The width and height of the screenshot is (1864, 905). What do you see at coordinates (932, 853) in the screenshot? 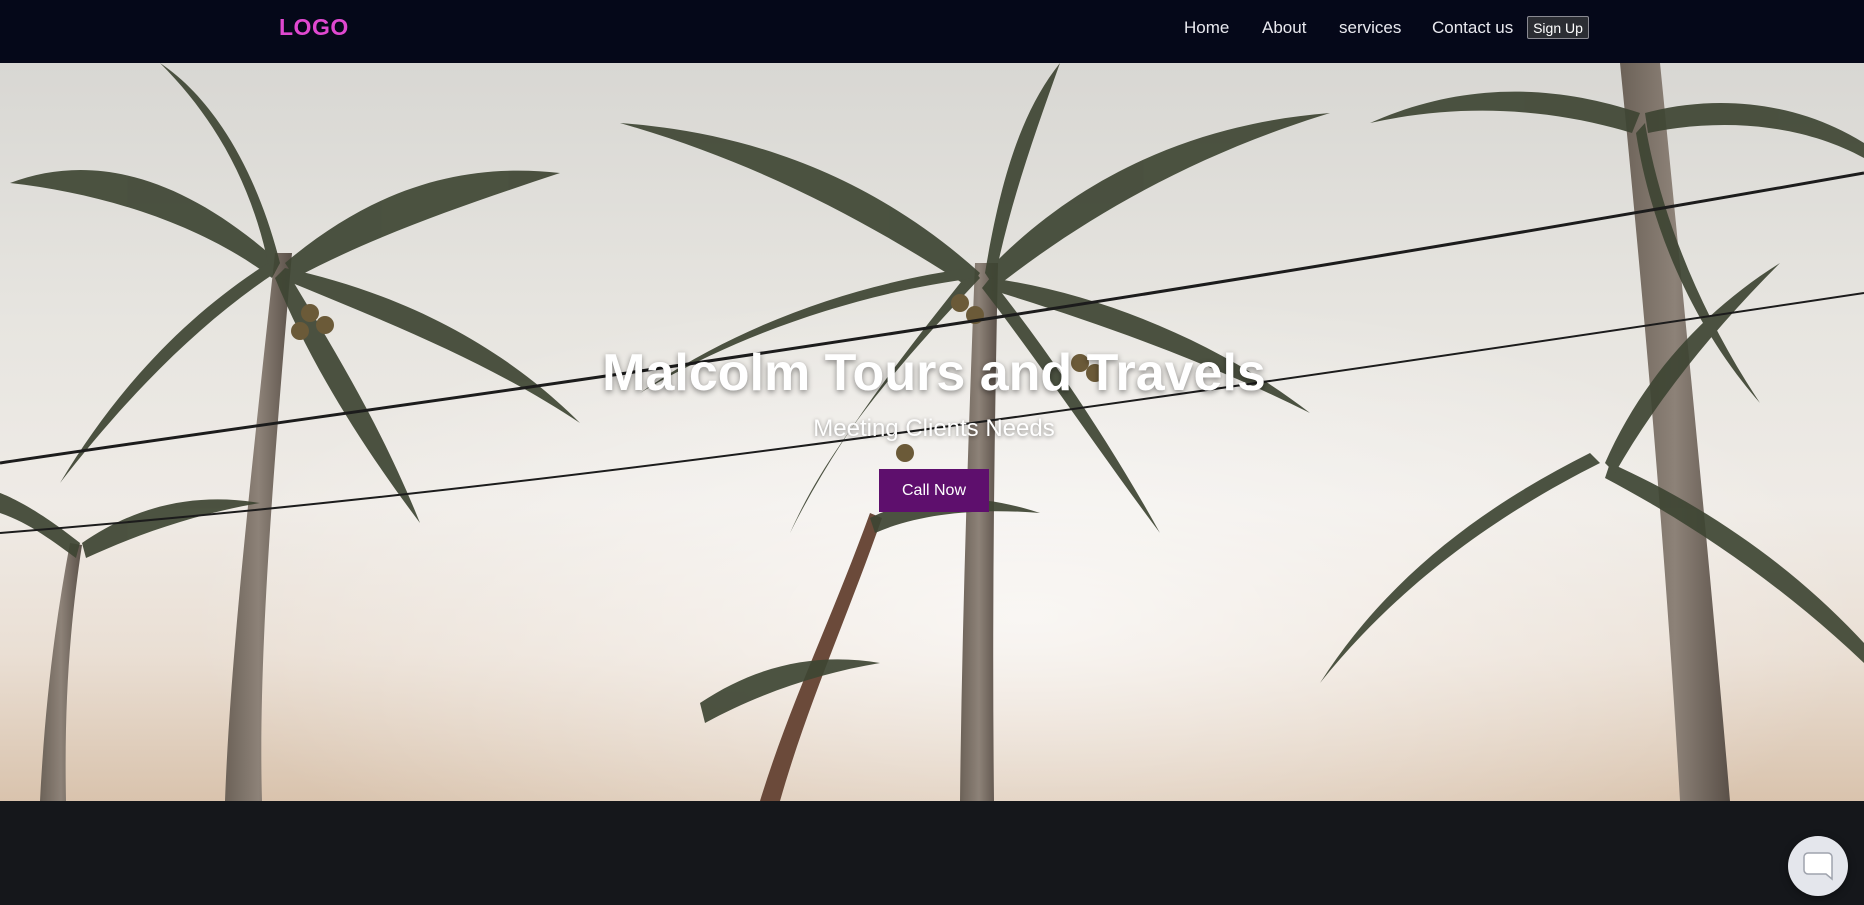
I see `bottom-section` at bounding box center [932, 853].